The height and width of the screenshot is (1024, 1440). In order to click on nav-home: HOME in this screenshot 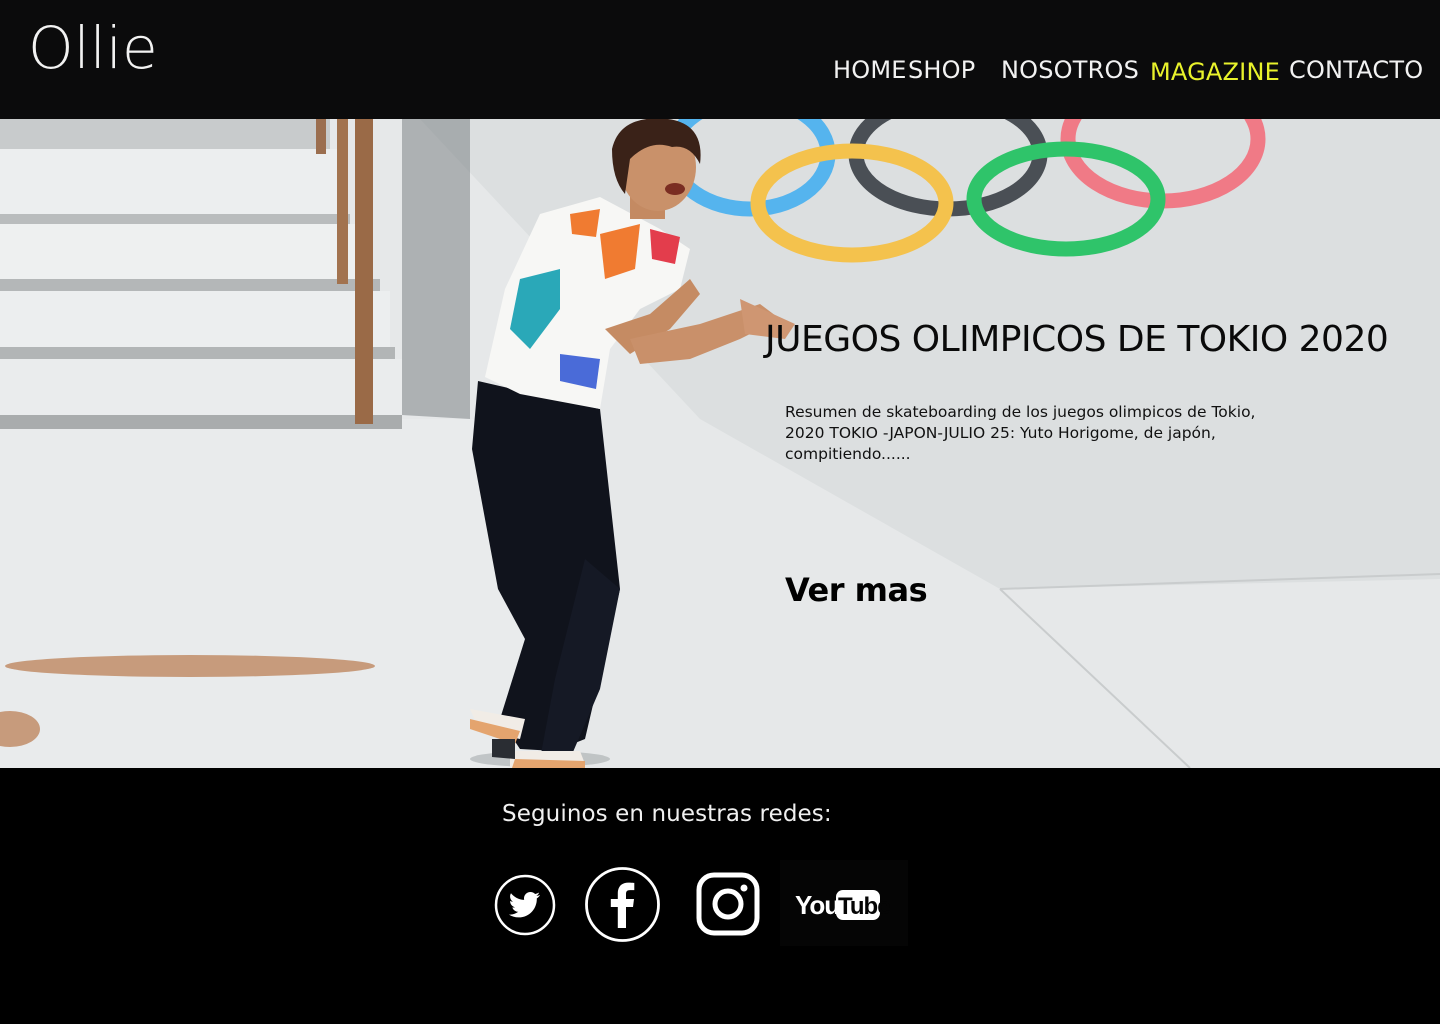, I will do `click(870, 70)`.